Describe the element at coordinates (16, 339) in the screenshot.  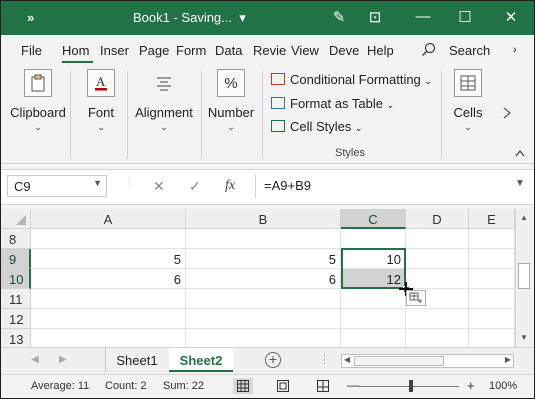
I see `row-header-13: 13` at that location.